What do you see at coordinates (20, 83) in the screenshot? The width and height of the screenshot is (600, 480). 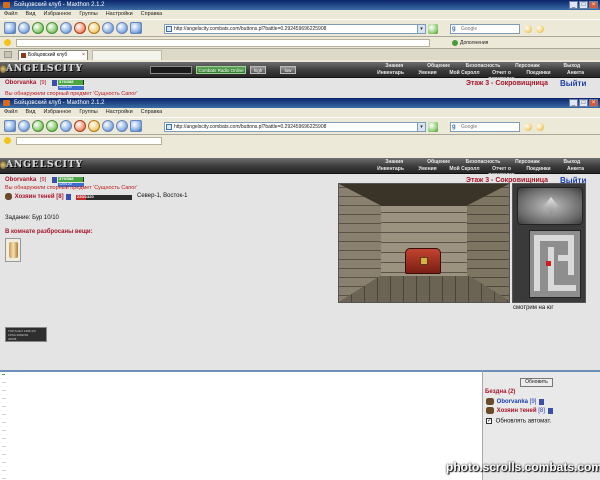 I see `username: Oborvanka` at bounding box center [20, 83].